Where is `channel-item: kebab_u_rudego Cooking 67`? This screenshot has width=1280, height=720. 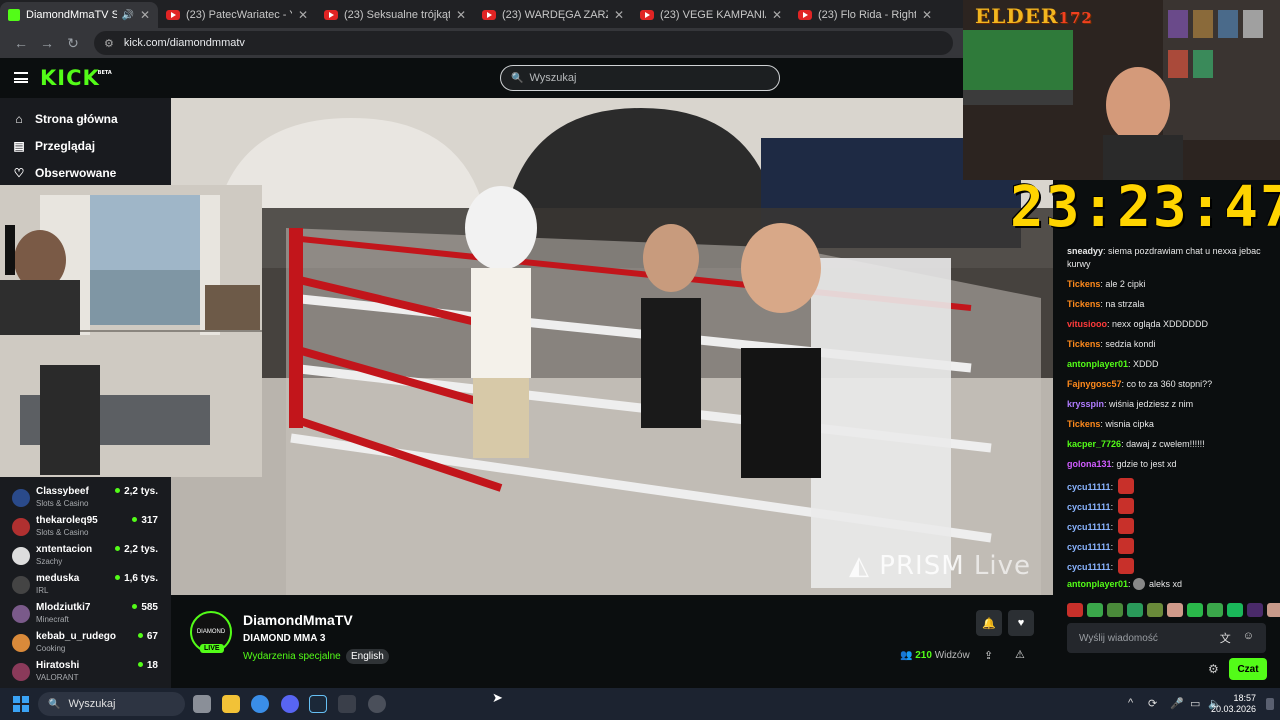 channel-item: kebab_u_rudego Cooking 67 is located at coordinates (86, 644).